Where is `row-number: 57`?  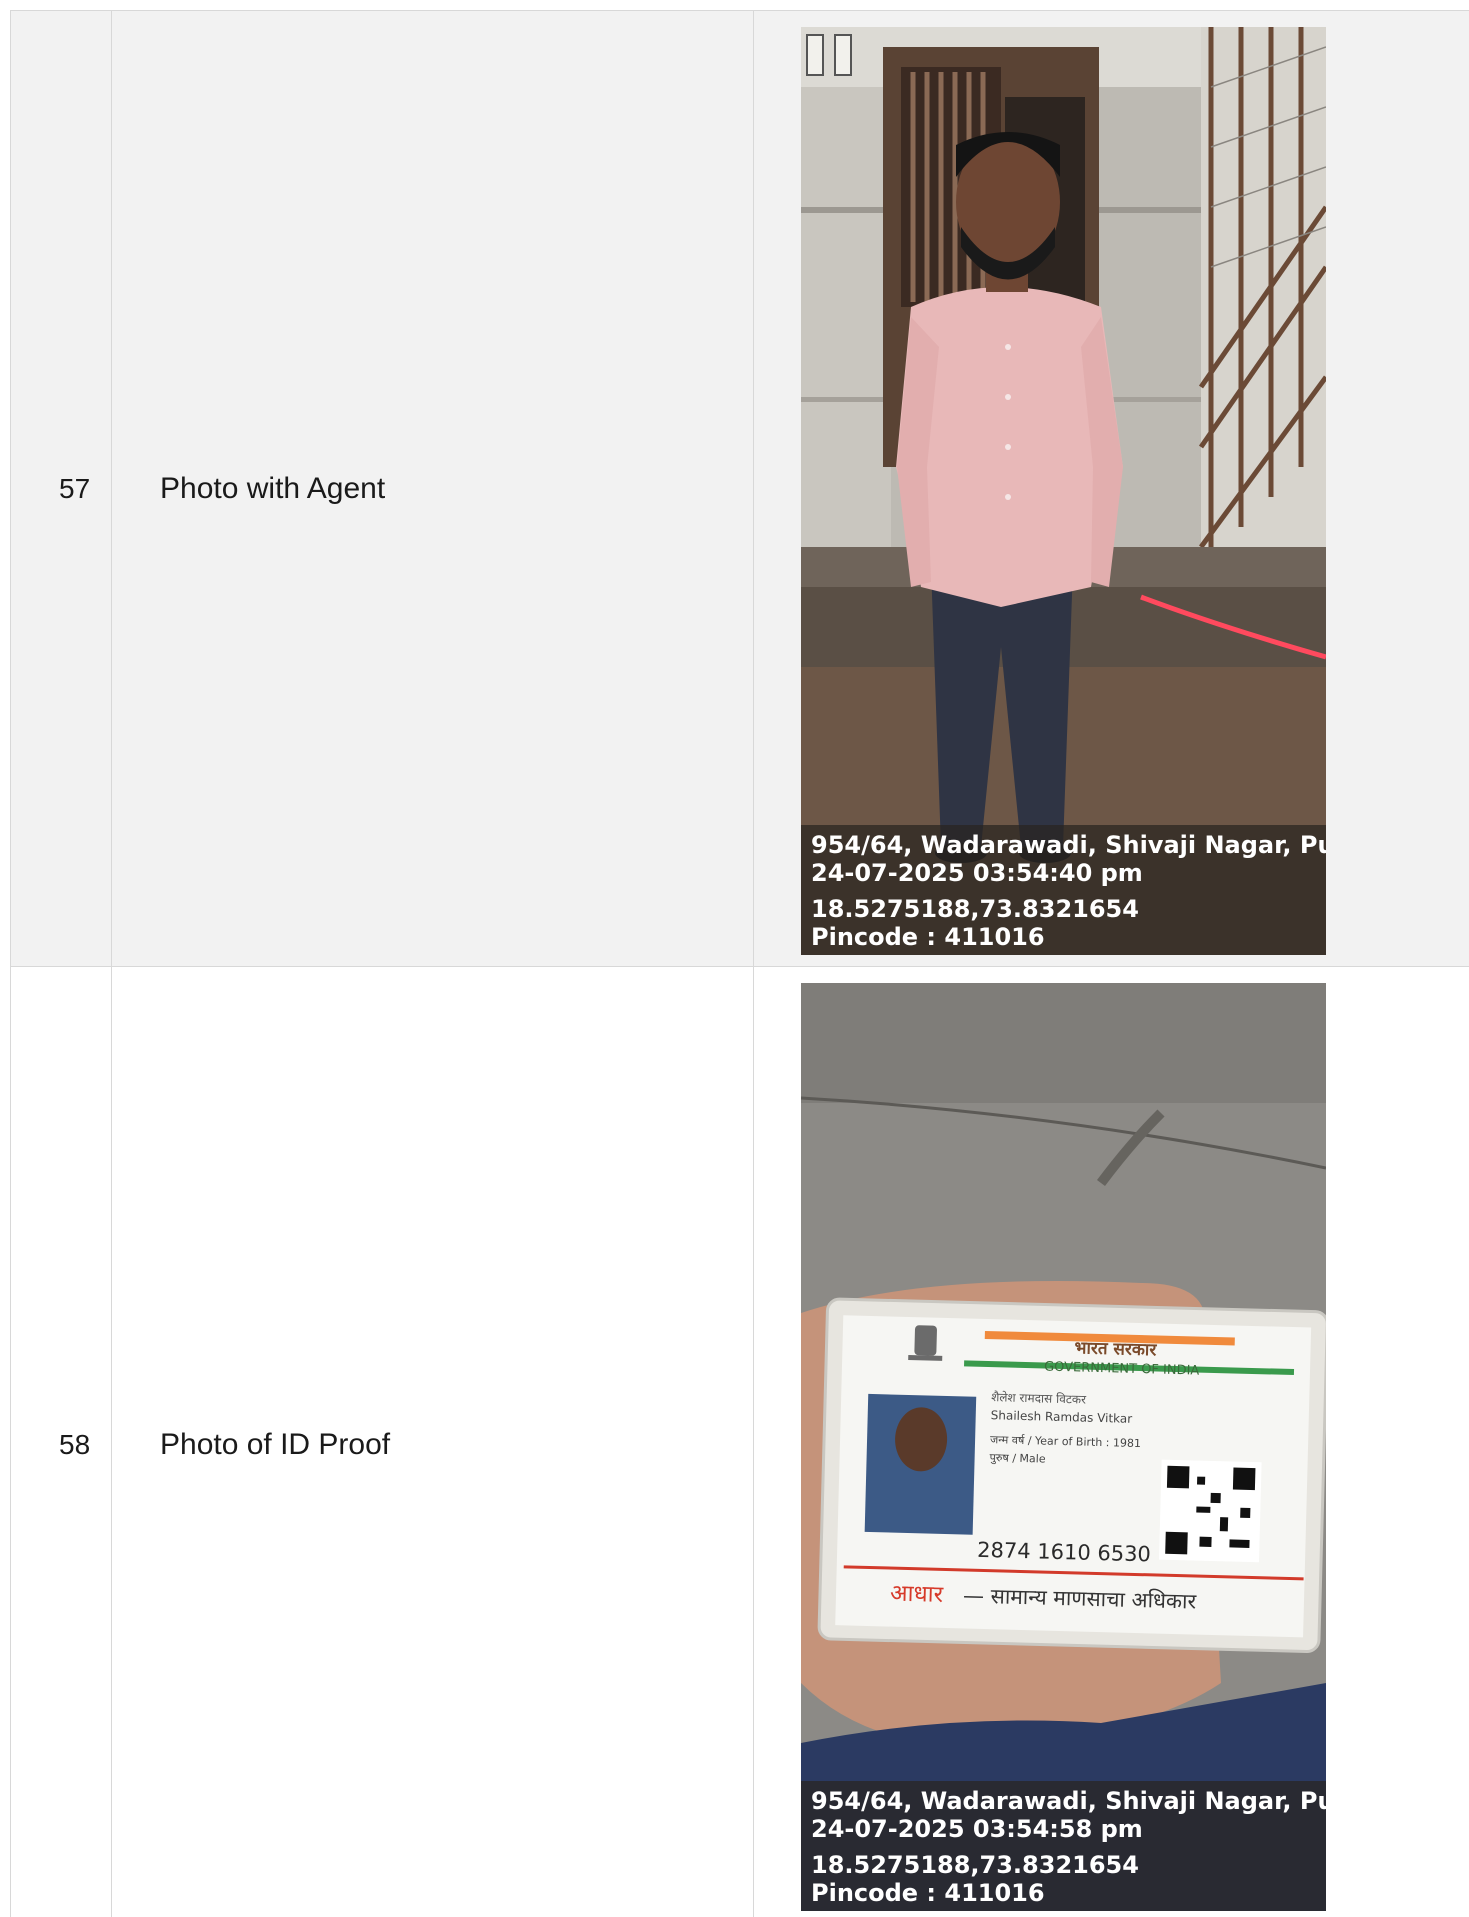 row-number: 57 is located at coordinates (61, 488).